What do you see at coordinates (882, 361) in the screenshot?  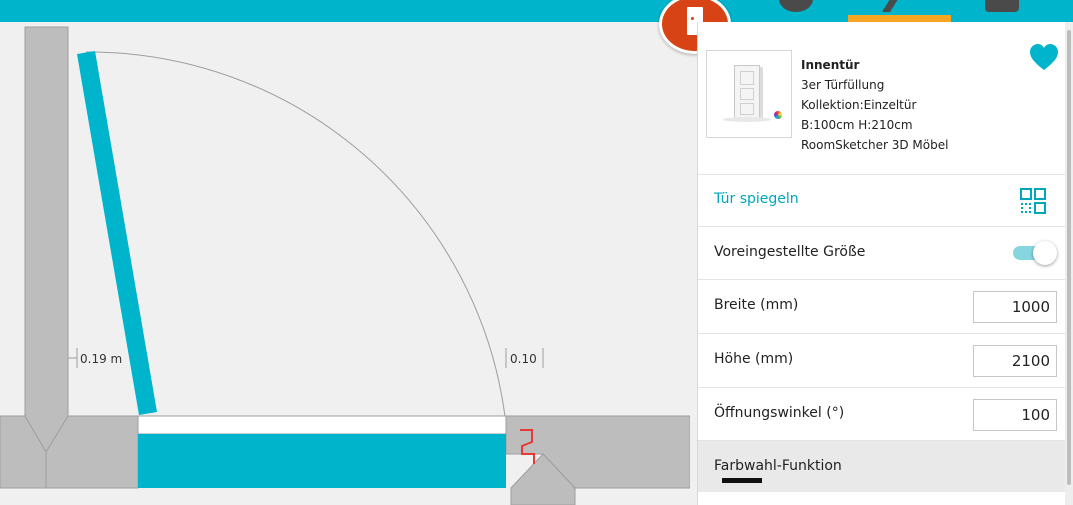 I see `height-row: Höhe (mm)` at bounding box center [882, 361].